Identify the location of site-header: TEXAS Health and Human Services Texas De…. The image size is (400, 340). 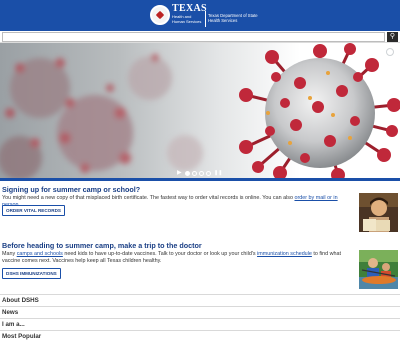
(200, 15).